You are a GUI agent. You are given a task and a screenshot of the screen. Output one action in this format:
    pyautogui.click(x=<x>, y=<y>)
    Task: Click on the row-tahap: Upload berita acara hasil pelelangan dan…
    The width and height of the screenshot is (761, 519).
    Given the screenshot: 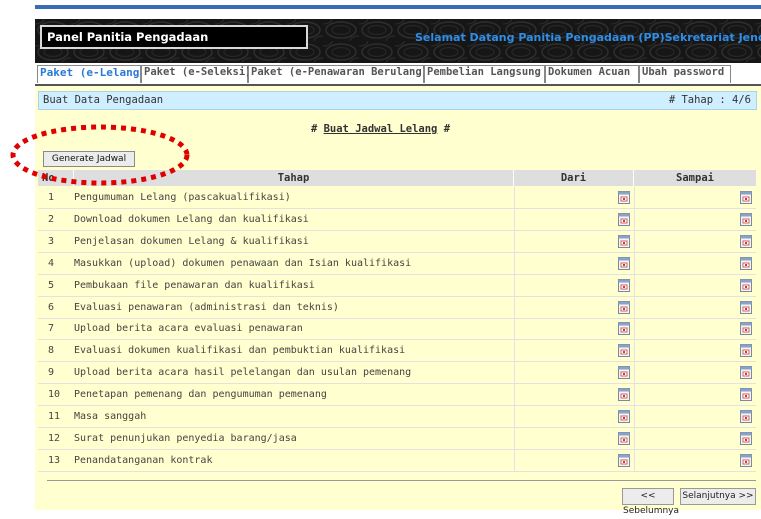 What is the action you would take?
    pyautogui.click(x=243, y=373)
    